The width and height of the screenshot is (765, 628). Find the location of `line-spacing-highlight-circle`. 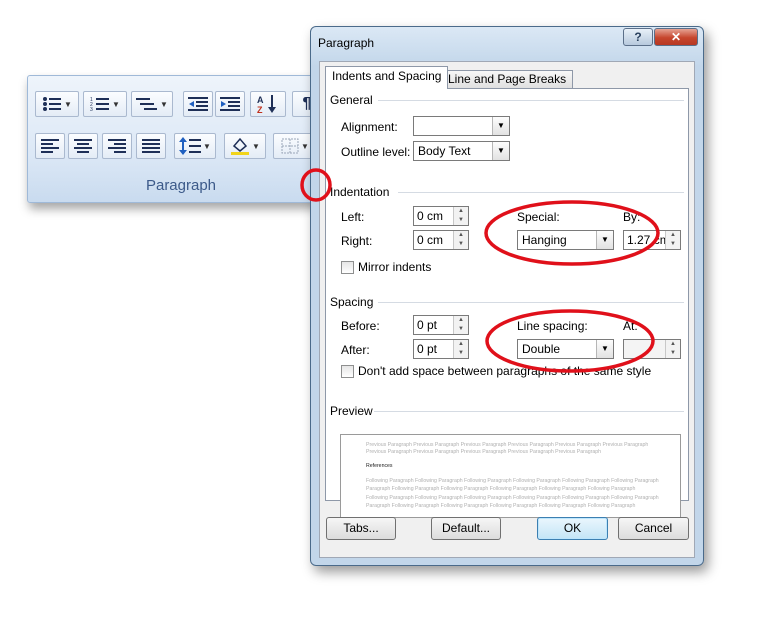

line-spacing-highlight-circle is located at coordinates (570, 341).